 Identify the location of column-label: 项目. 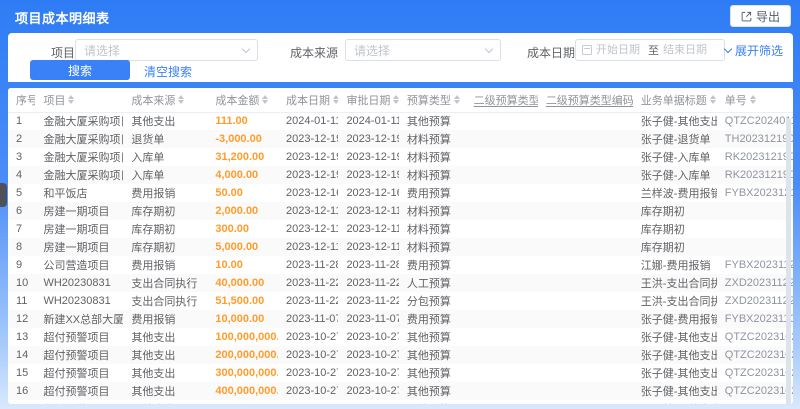
(54, 100).